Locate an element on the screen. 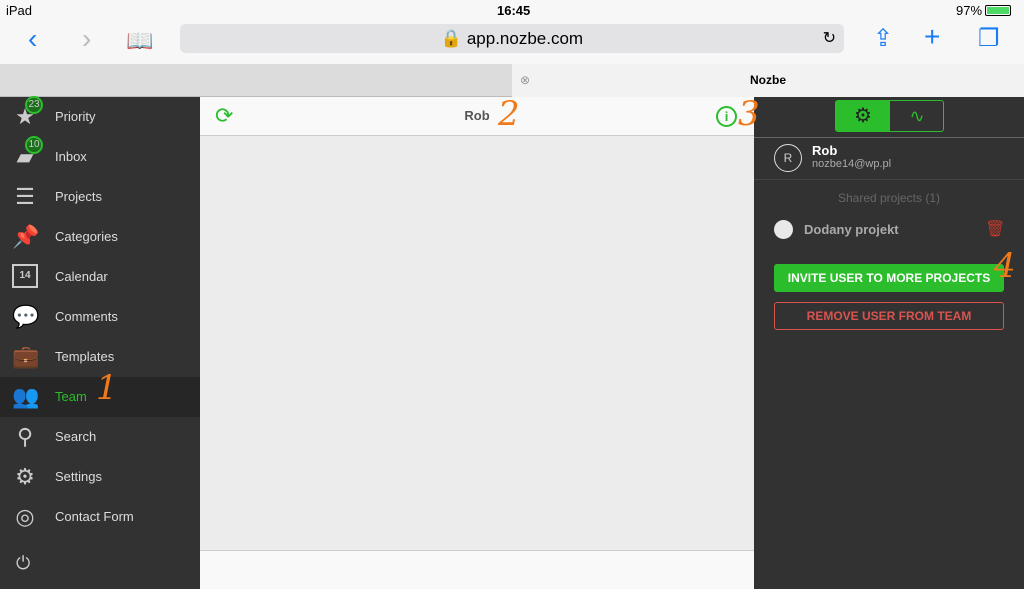 Image resolution: width=1024 pixels, height=589 pixels. team-icon: 👥 is located at coordinates (26, 396).